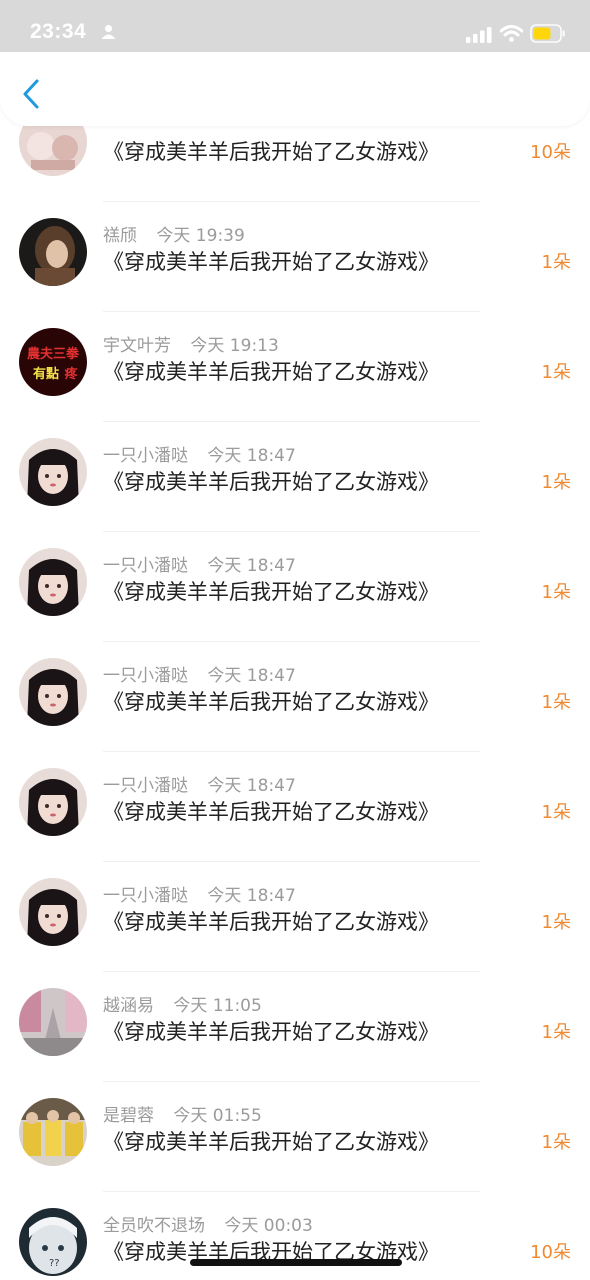 The height and width of the screenshot is (1280, 590). What do you see at coordinates (548, 35) in the screenshot?
I see `battery-icon` at bounding box center [548, 35].